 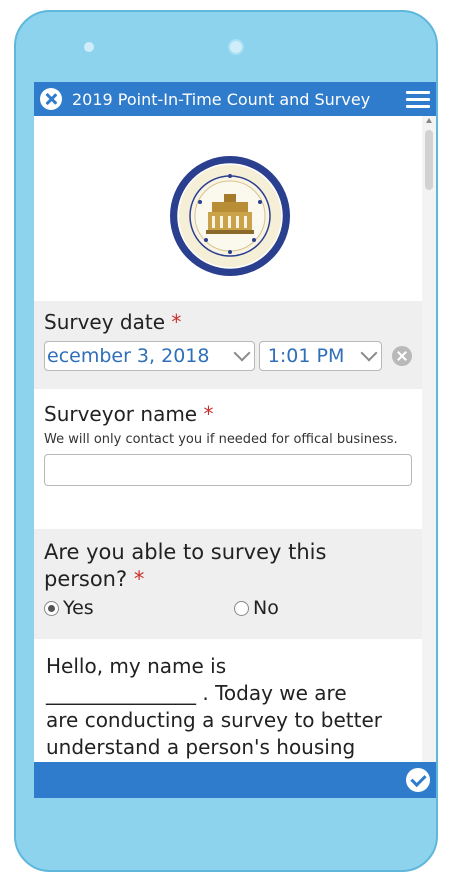 I want to click on able-radio-group: Yes No, so click(x=228, y=608).